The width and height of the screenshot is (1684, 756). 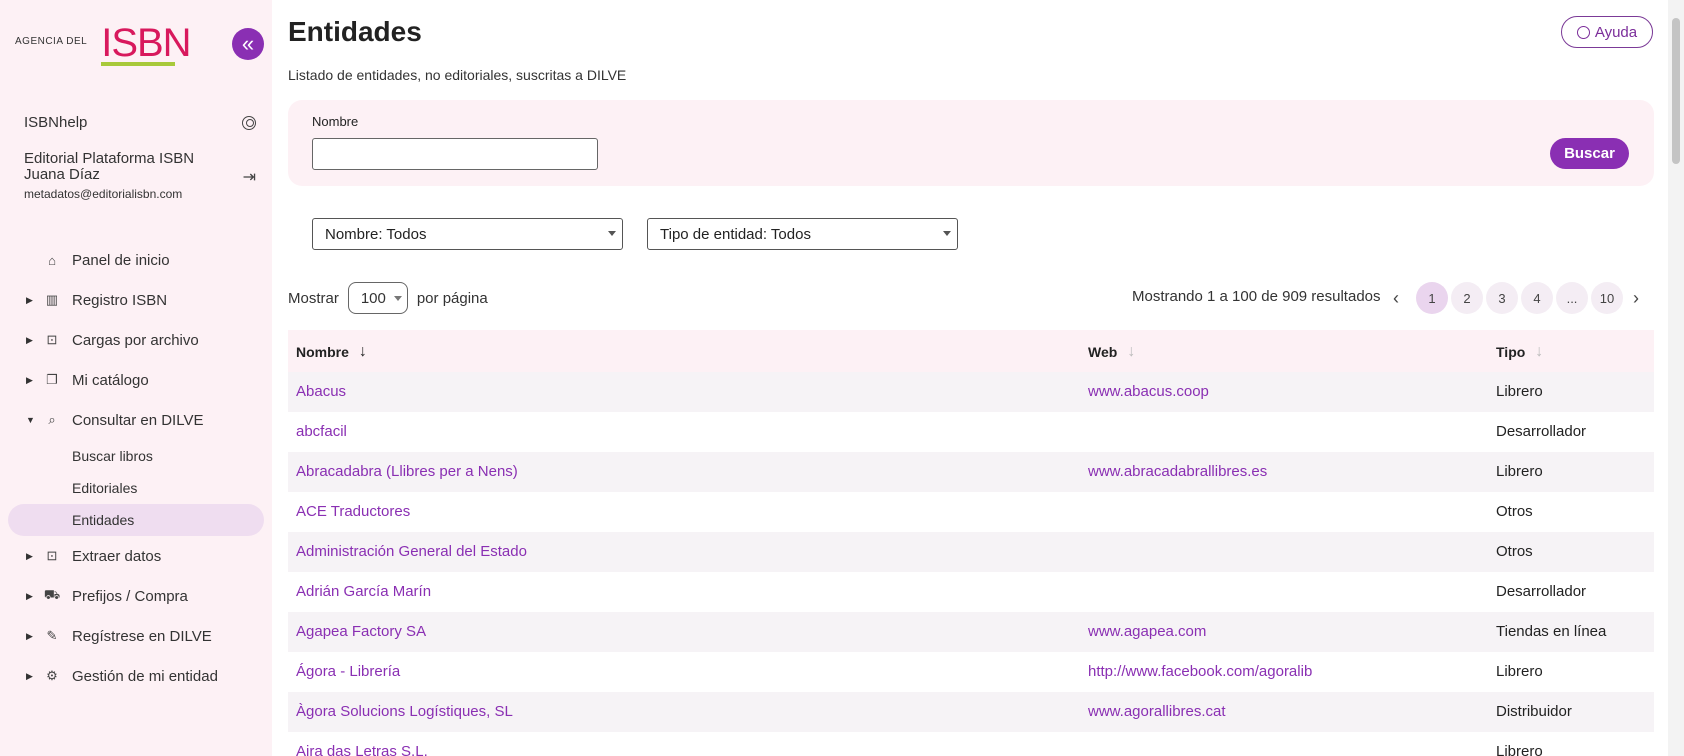 I want to click on sidebar-item-label: Consultar en DILVE, so click(x=138, y=420).